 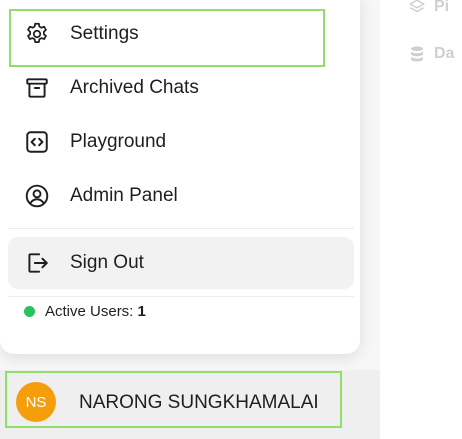 I want to click on background-item-data: Da, so click(x=431, y=54).